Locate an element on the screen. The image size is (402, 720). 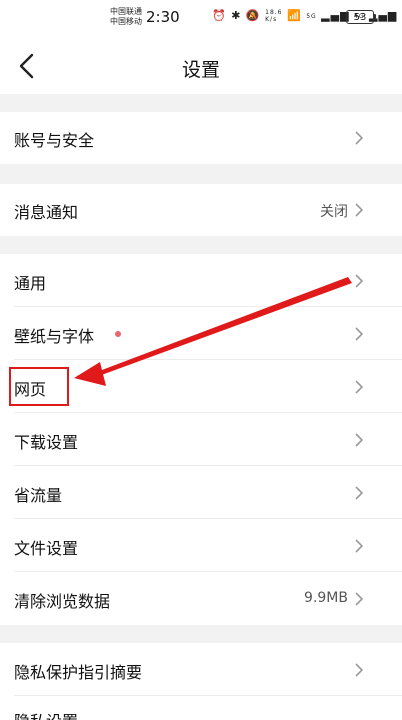
network-5g: 5G is located at coordinates (311, 16).